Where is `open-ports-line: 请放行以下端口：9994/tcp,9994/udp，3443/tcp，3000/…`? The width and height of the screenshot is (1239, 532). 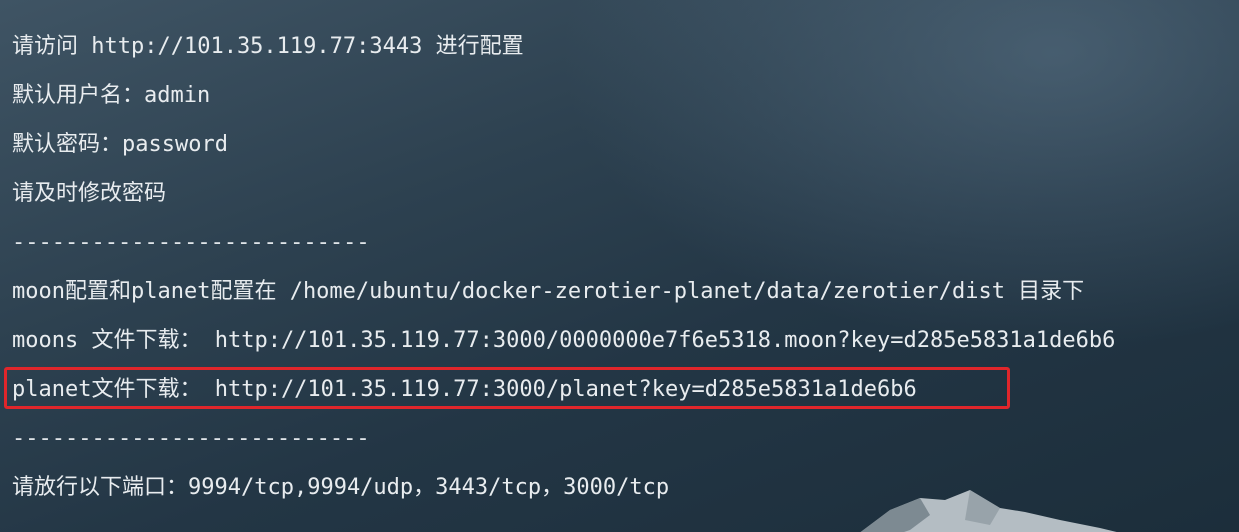
open-ports-line: 请放行以下端口：9994/tcp,9994/udp，3443/tcp，3000/… is located at coordinates (341, 487).